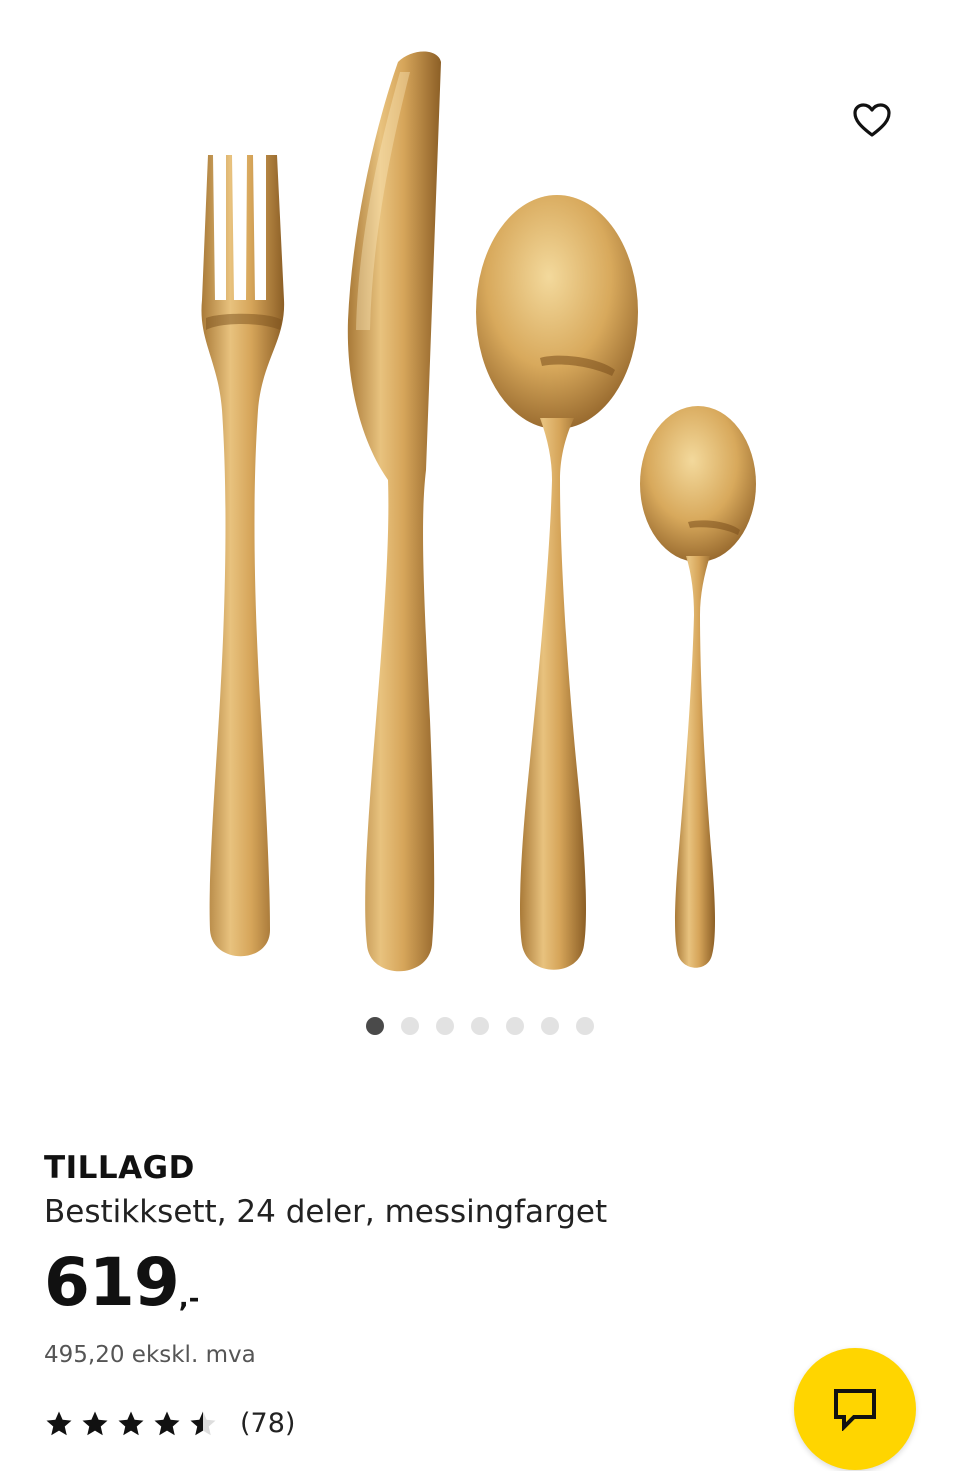 The height and width of the screenshot is (1471, 960). I want to click on gallery-pagination, so click(480, 1026).